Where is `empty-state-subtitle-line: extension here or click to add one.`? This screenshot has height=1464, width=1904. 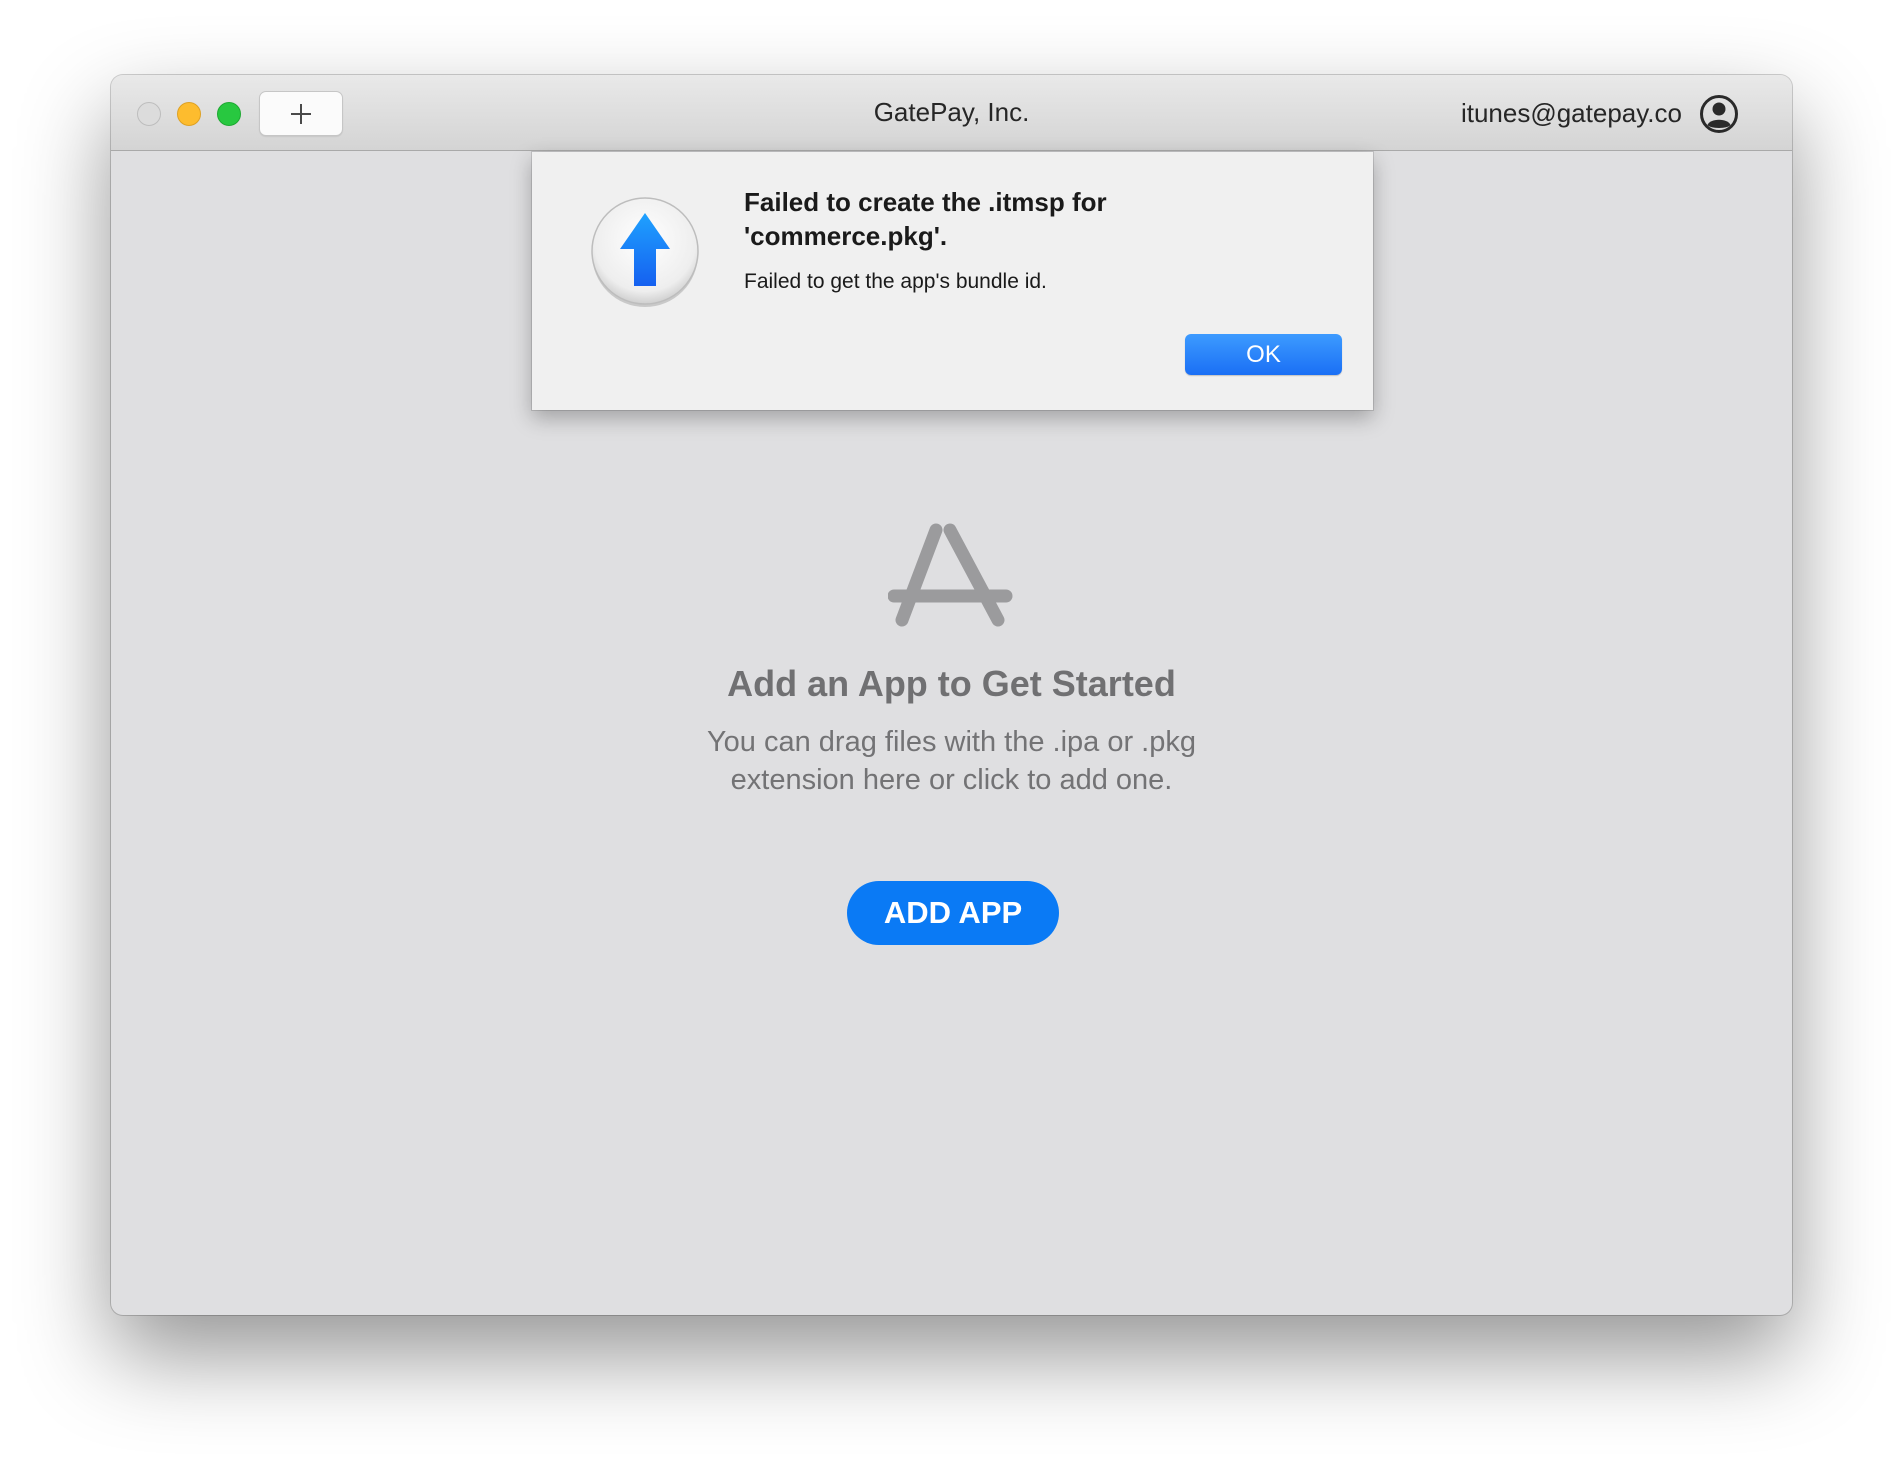 empty-state-subtitle-line: extension here or click to add one. is located at coordinates (951, 780).